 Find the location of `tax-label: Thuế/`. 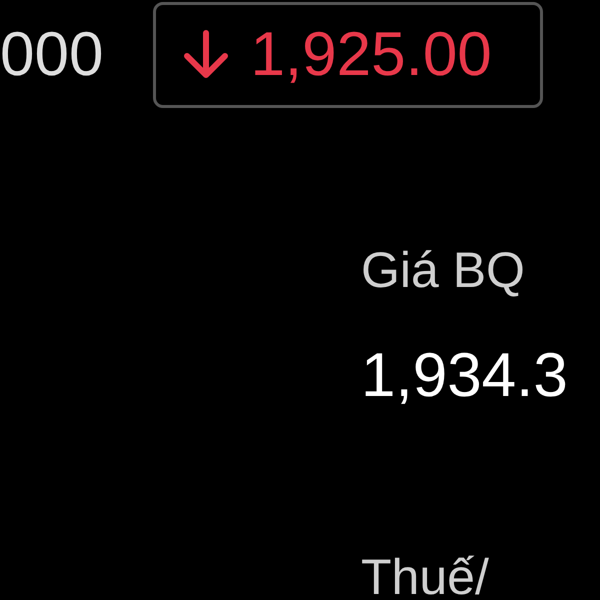

tax-label: Thuế/ is located at coordinates (425, 576).